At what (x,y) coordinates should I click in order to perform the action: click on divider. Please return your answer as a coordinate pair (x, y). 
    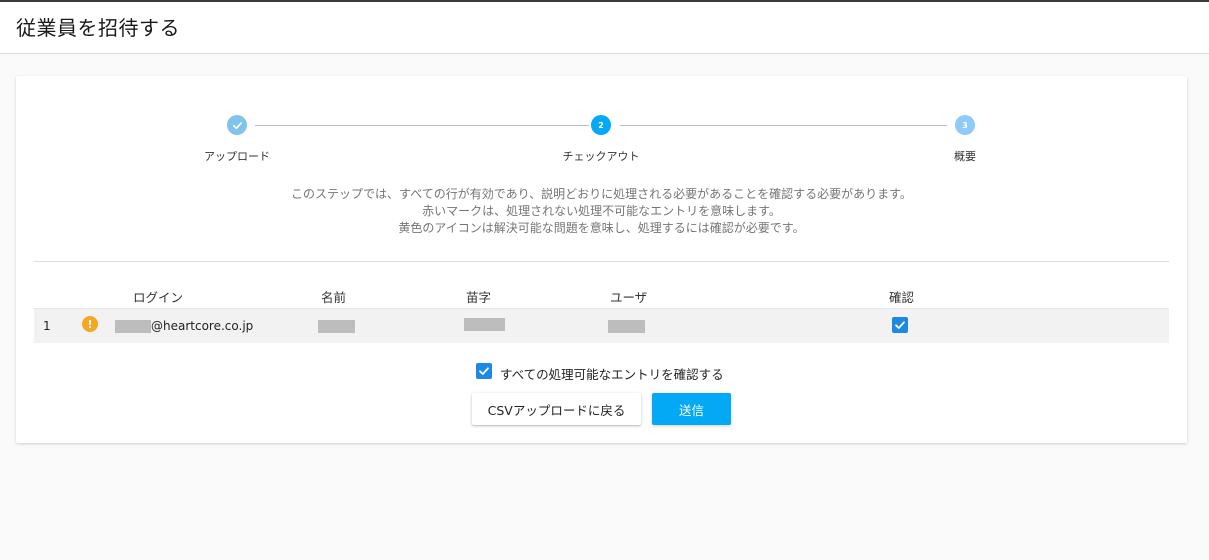
    Looking at the image, I should click on (601, 261).